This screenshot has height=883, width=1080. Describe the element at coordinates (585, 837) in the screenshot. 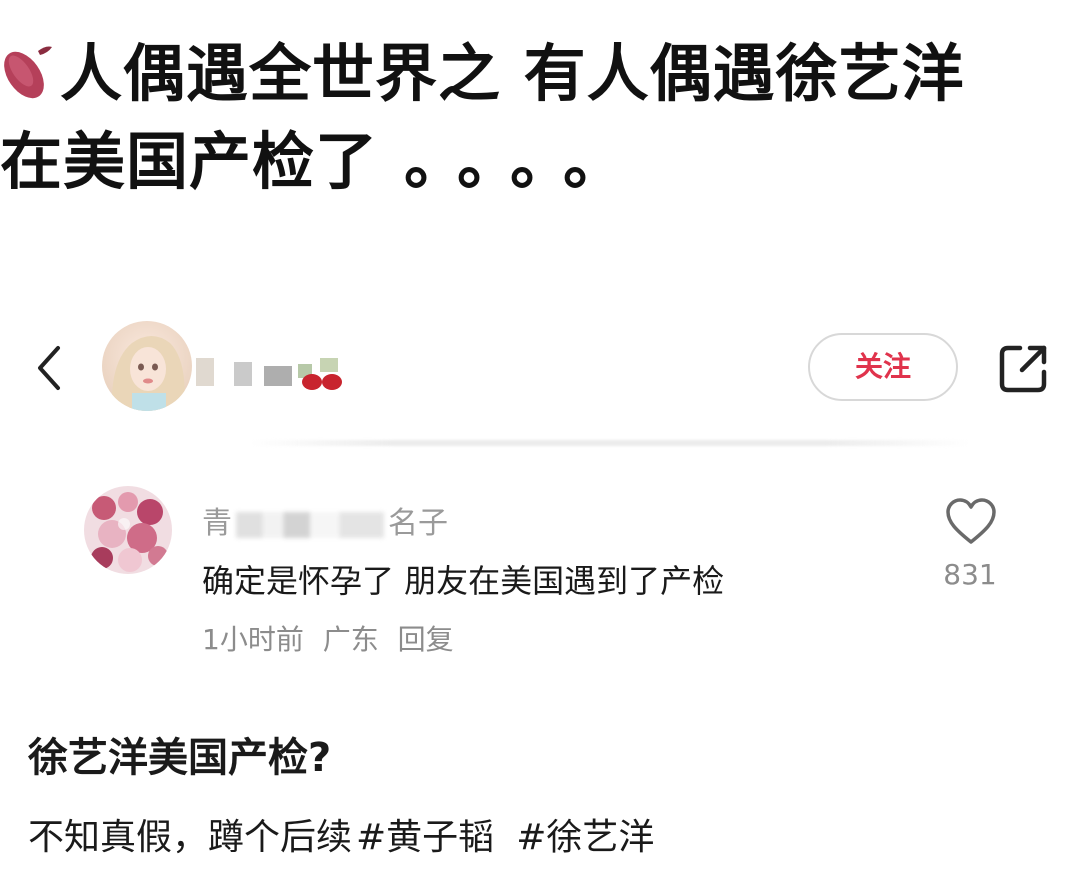

I see `hashtag-link: #徐艺洋` at that location.